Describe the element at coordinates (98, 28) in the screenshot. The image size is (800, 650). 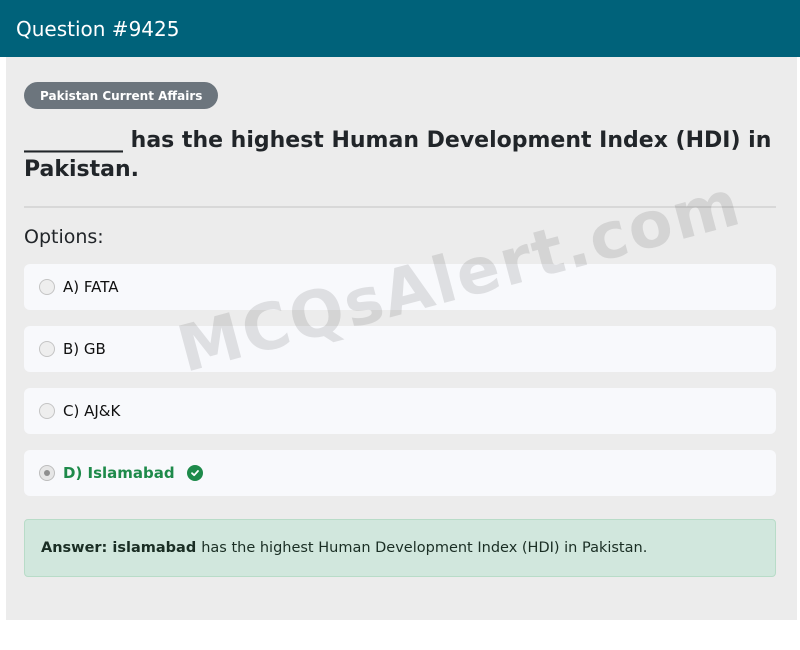
I see `question-title: Question #9425` at that location.